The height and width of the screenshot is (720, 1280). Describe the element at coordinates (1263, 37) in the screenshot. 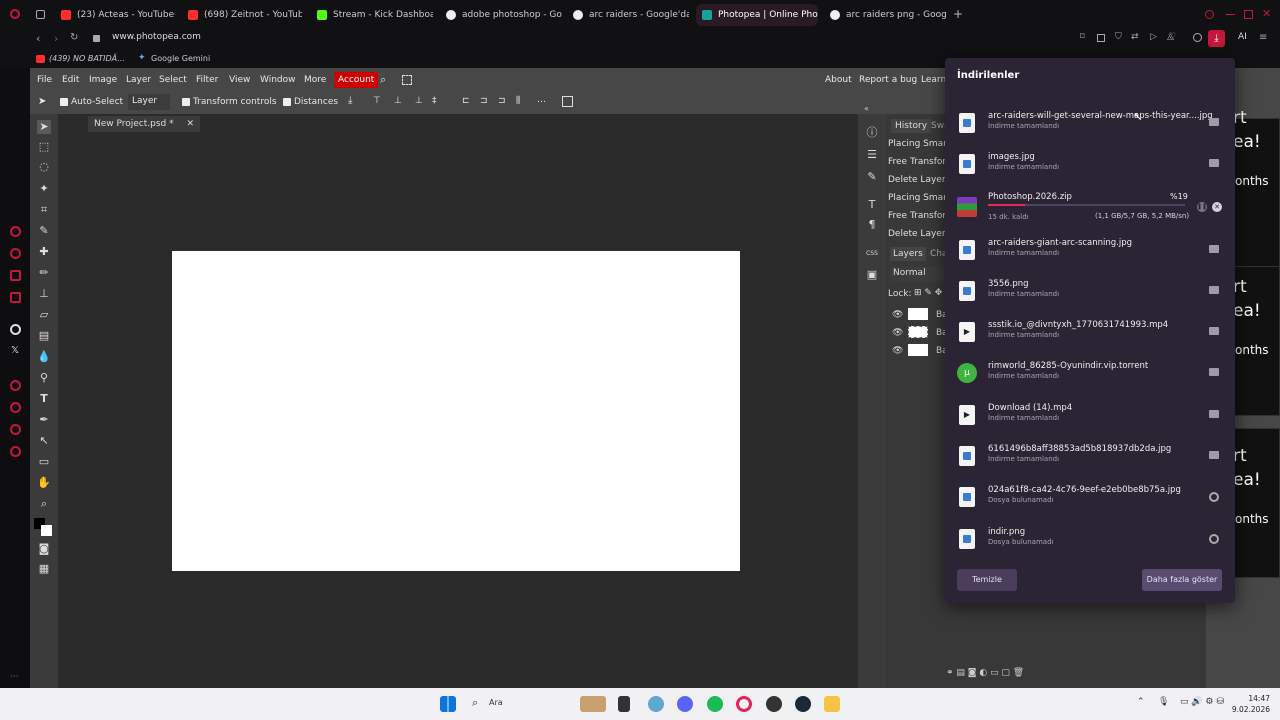

I see `menu-icon: ≡` at that location.